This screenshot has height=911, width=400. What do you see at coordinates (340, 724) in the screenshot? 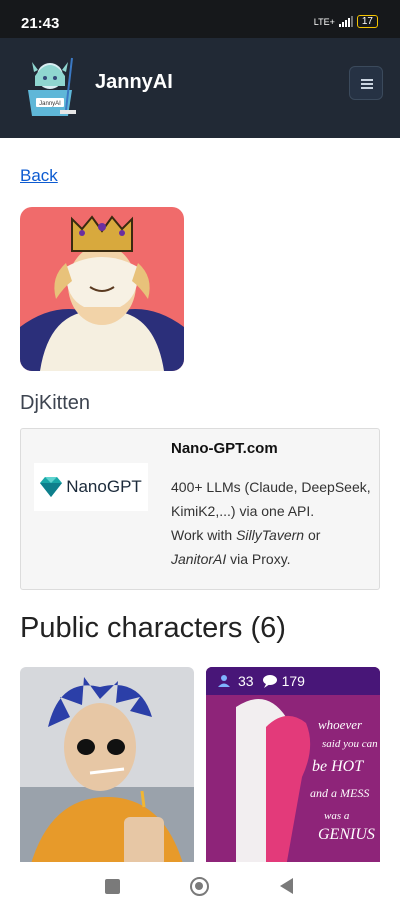
I see `svg-text: whoever` at bounding box center [340, 724].